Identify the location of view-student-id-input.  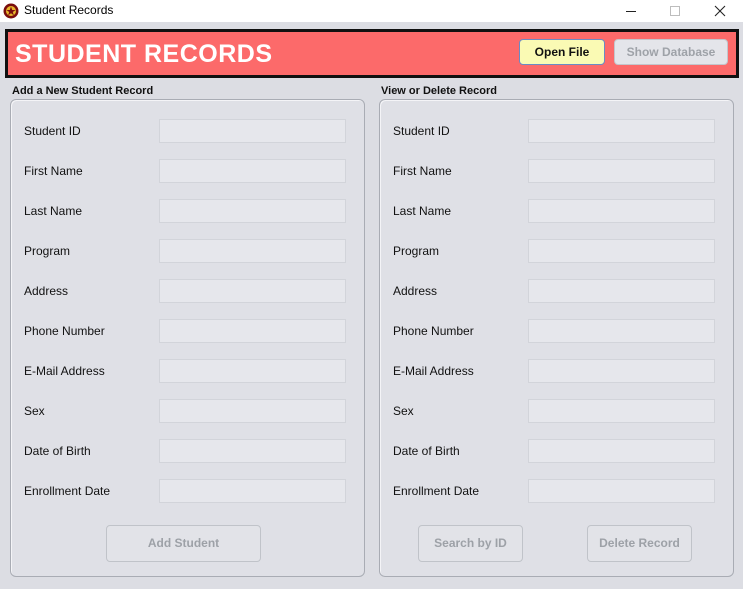
(621, 131).